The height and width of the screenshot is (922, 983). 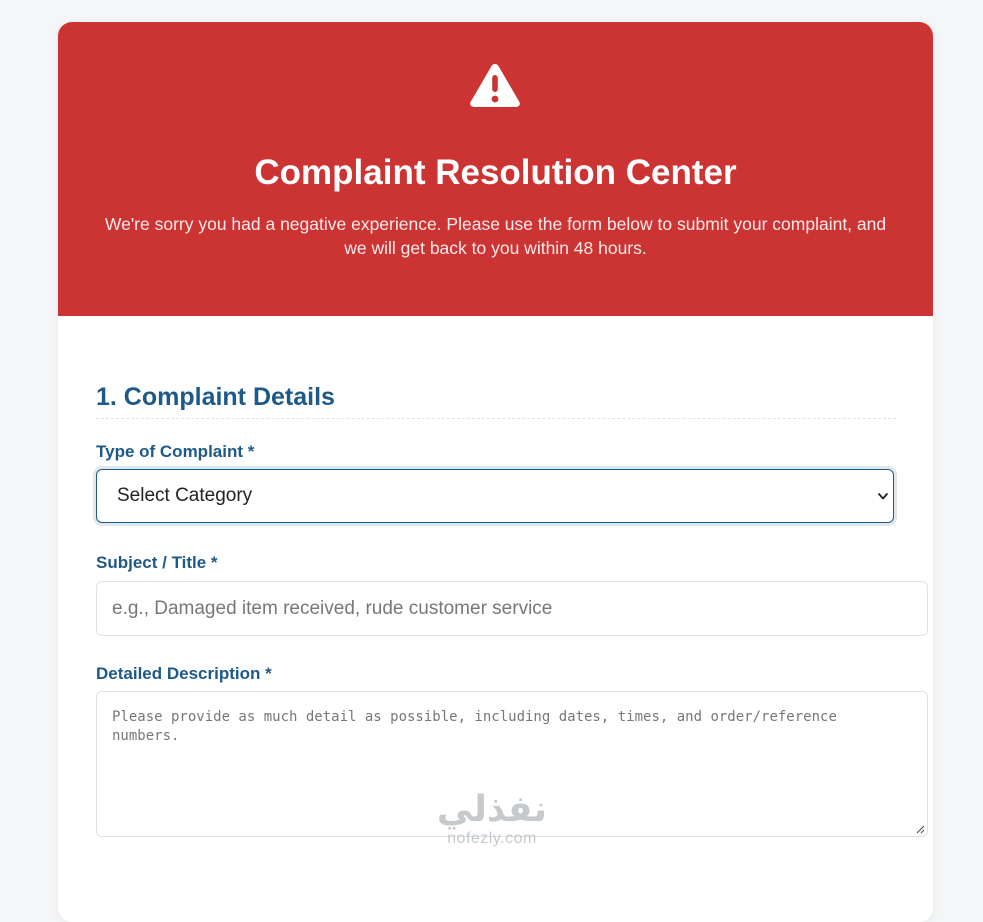 I want to click on page-title: Complaint Resolution Center, so click(x=495, y=172).